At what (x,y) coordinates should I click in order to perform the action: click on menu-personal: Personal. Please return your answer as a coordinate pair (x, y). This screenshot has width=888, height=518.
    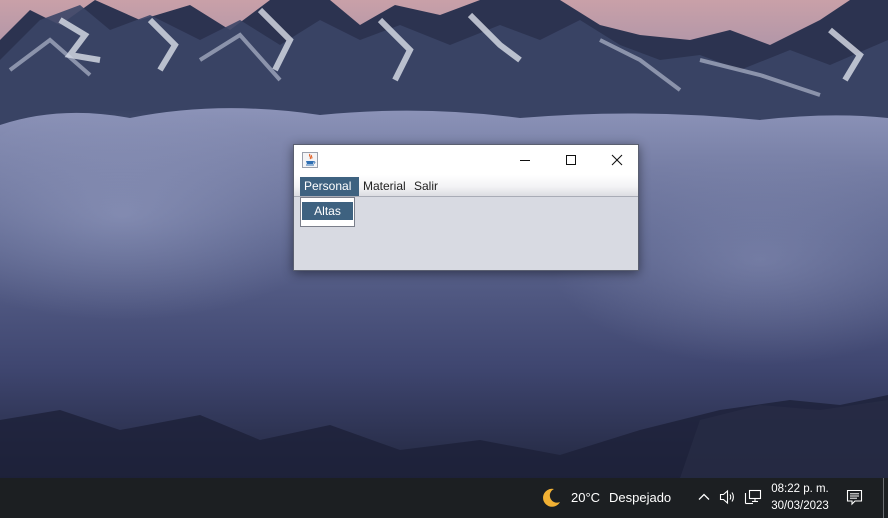
    Looking at the image, I should click on (329, 186).